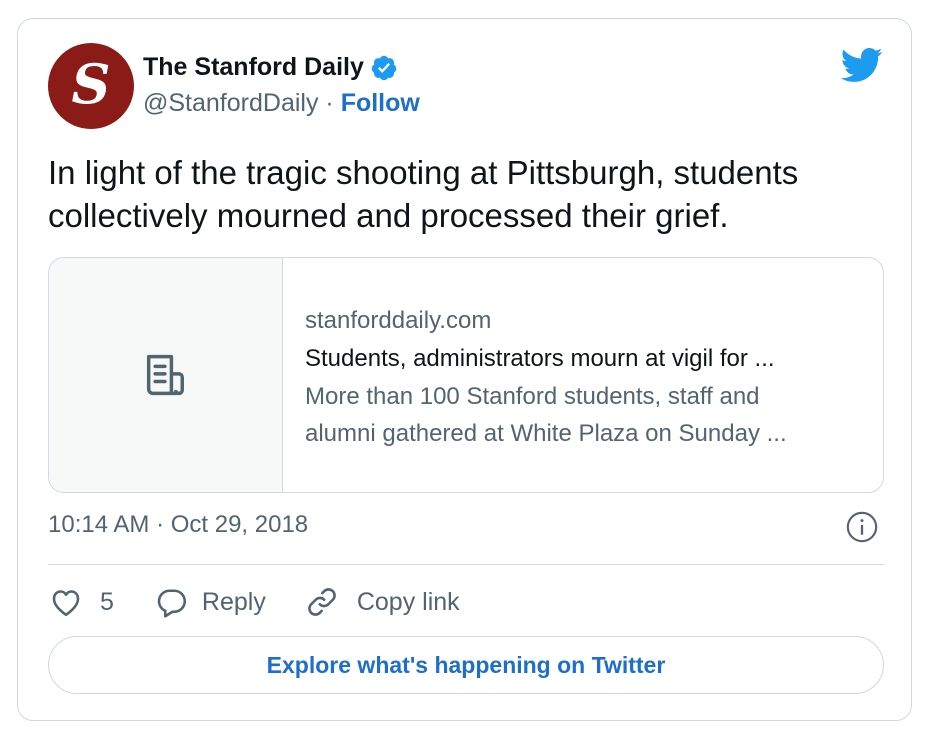  Describe the element at coordinates (466, 564) in the screenshot. I see `divider` at that location.